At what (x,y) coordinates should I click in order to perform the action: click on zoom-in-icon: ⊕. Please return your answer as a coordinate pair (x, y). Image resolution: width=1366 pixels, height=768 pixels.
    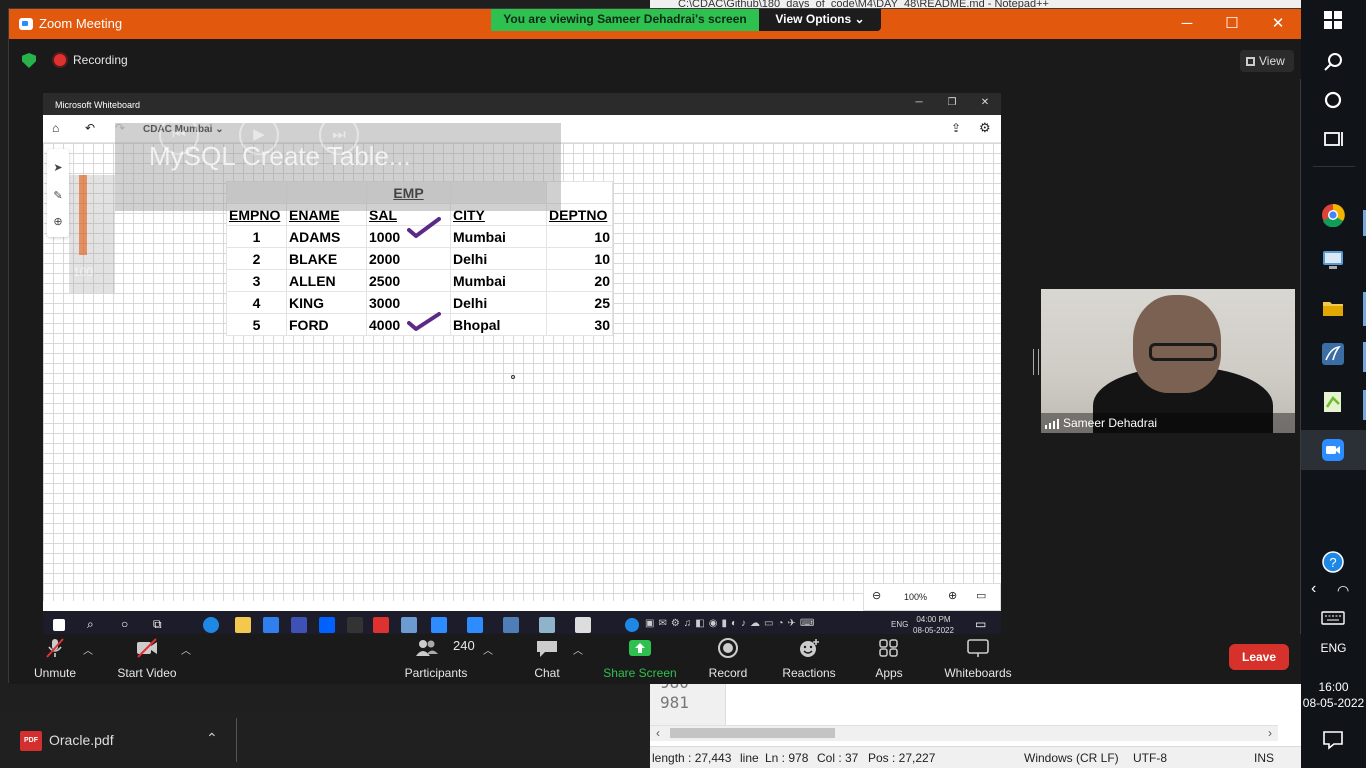
    Looking at the image, I should click on (952, 595).